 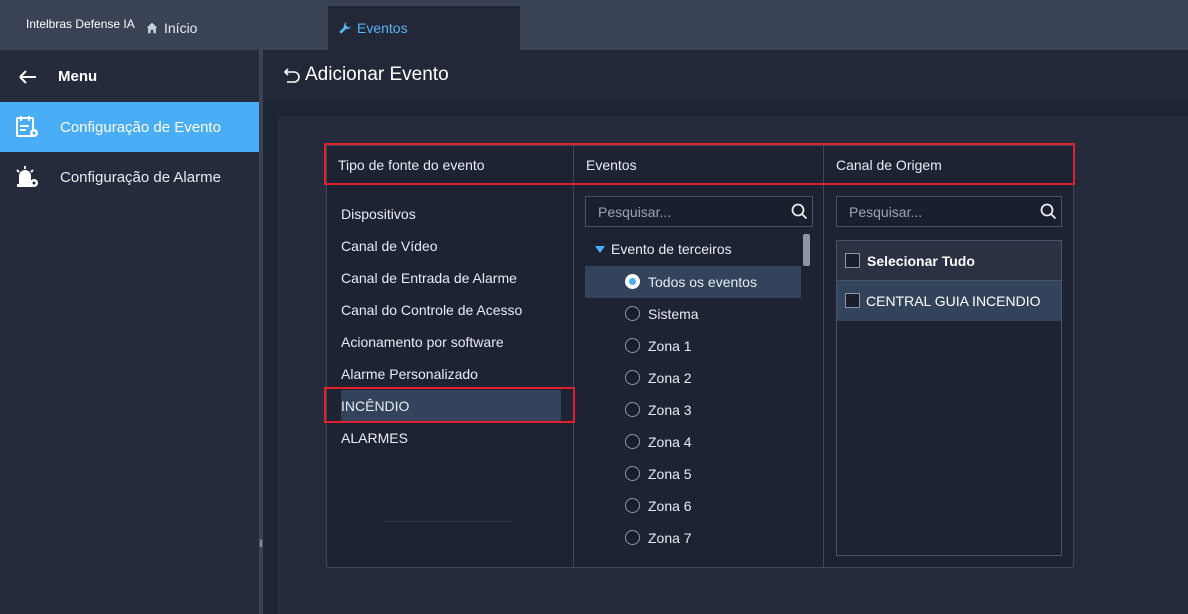 I want to click on caret-down-icon, so click(x=600, y=249).